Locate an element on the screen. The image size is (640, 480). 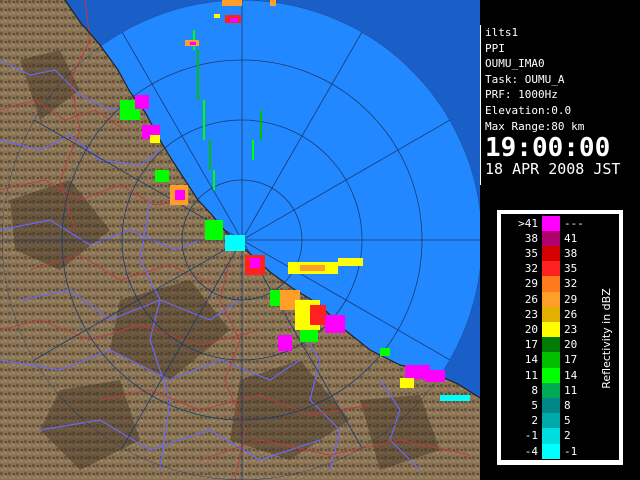
legend-low-value: >41 is located at coordinates (528, 223).